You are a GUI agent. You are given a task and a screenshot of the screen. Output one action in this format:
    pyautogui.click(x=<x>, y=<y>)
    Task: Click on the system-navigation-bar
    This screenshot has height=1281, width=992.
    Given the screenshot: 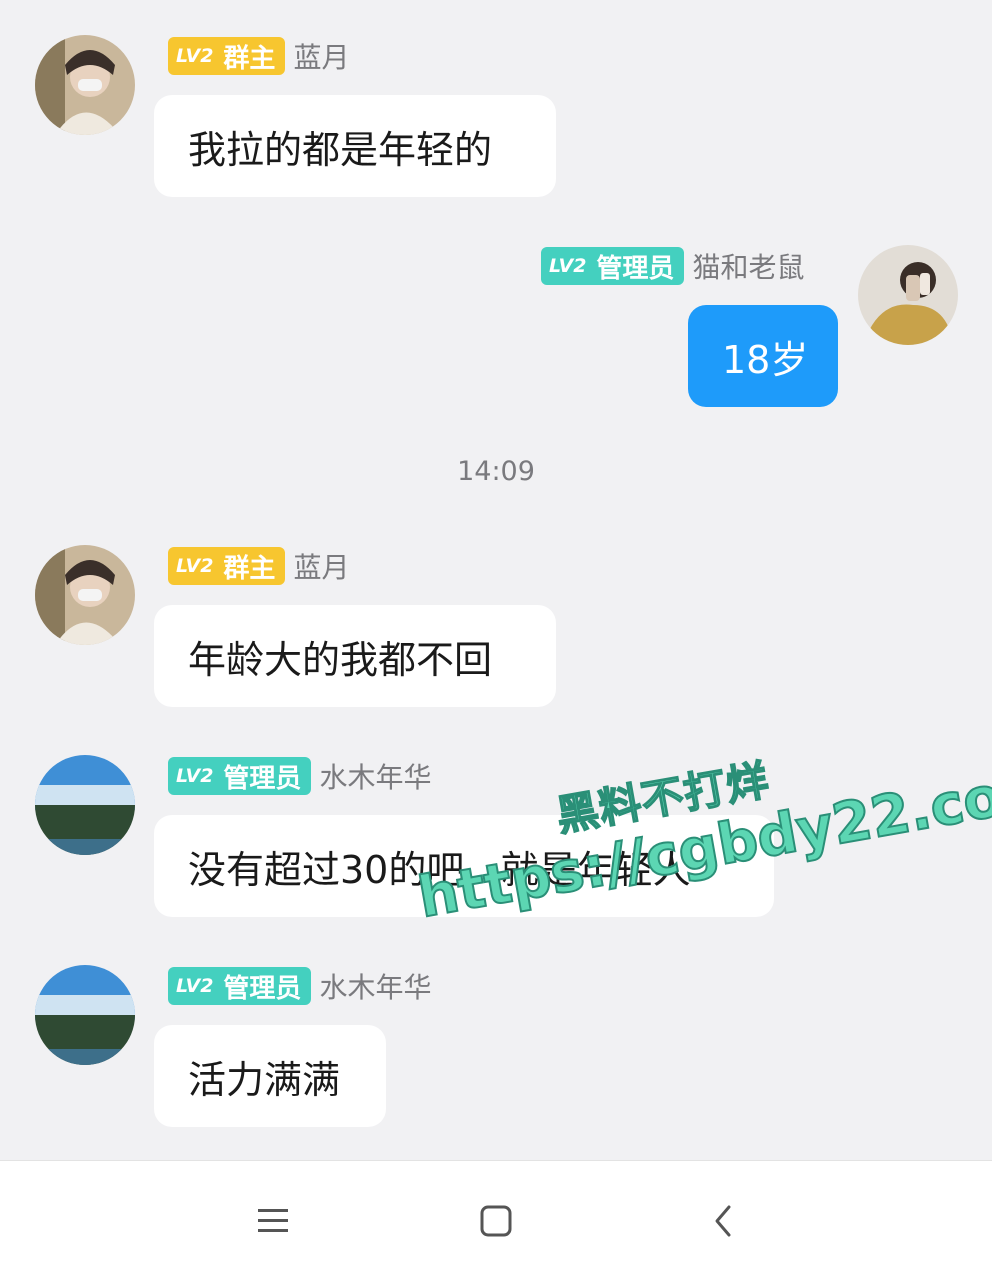 What is the action you would take?
    pyautogui.click(x=496, y=1220)
    